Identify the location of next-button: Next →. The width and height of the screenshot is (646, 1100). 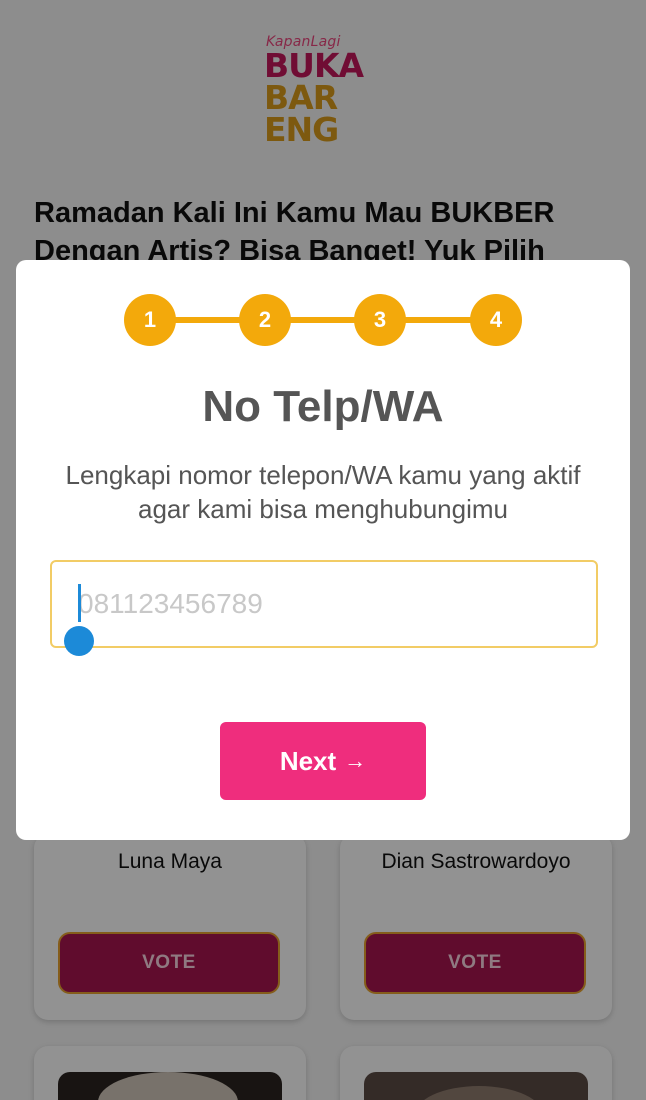
(323, 761).